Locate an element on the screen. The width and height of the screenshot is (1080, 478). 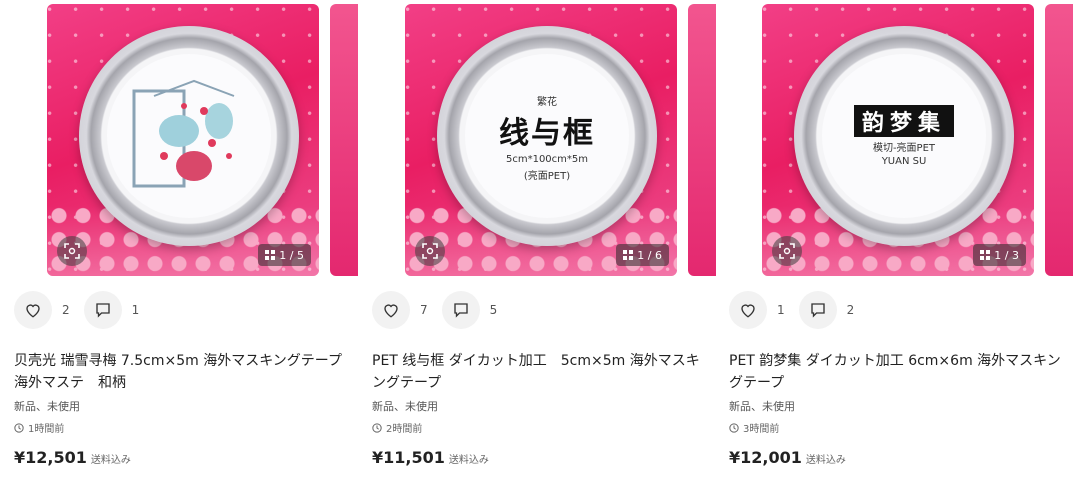
listed-time-text: 2時間前 is located at coordinates (404, 429).